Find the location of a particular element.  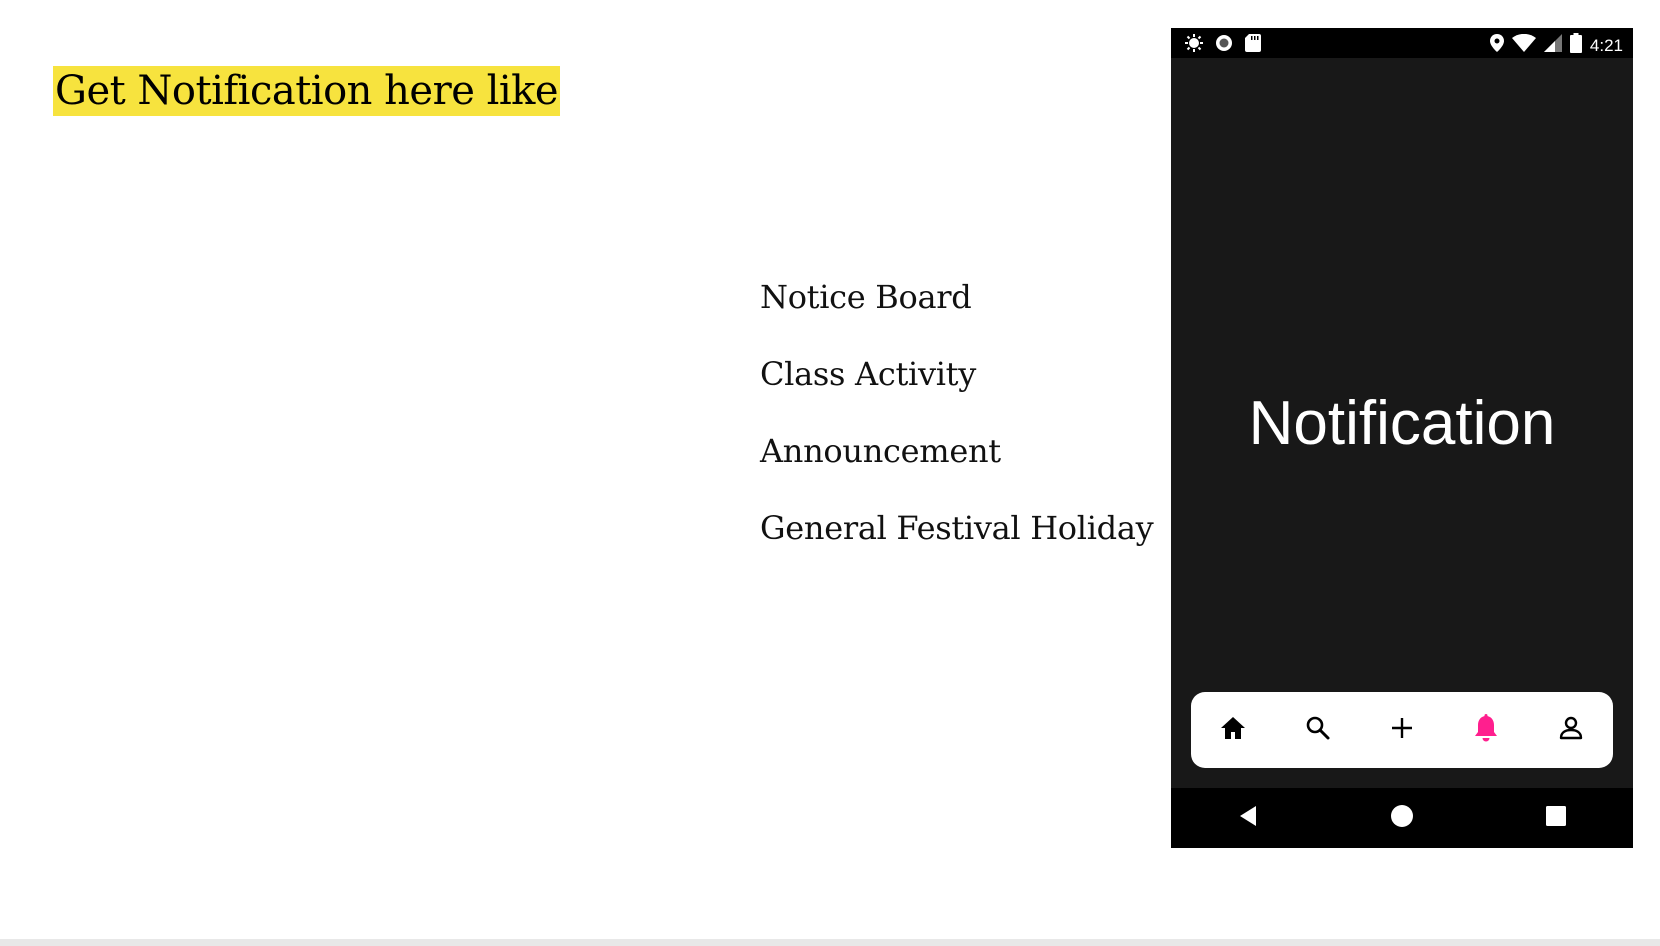

system-navigation-bar is located at coordinates (1402, 818).